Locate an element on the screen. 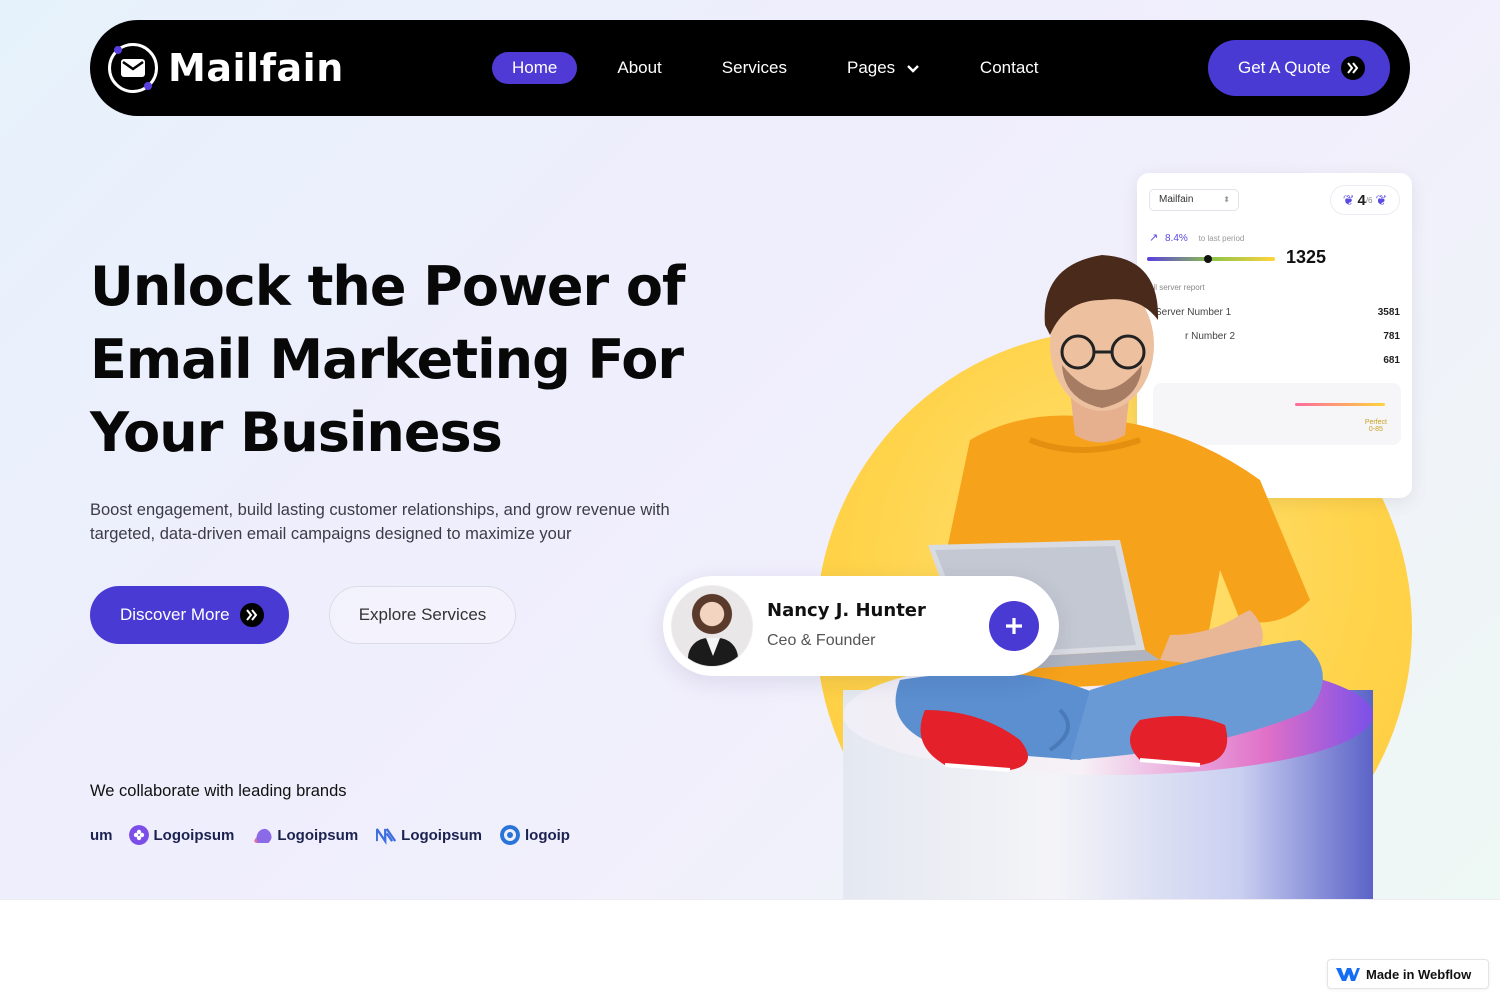 The height and width of the screenshot is (1000, 1500). rating-badge: ❦ 4 /6 ❦ is located at coordinates (1365, 200).